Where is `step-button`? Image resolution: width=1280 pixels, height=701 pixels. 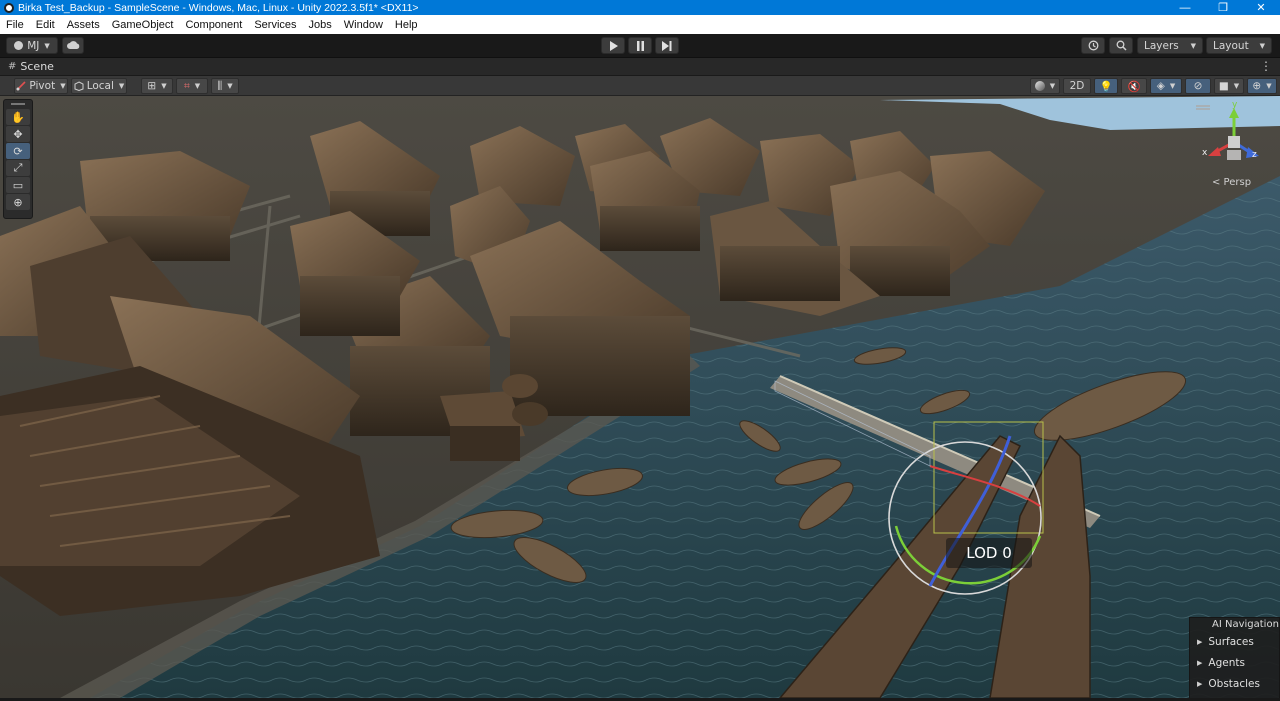 step-button is located at coordinates (667, 45).